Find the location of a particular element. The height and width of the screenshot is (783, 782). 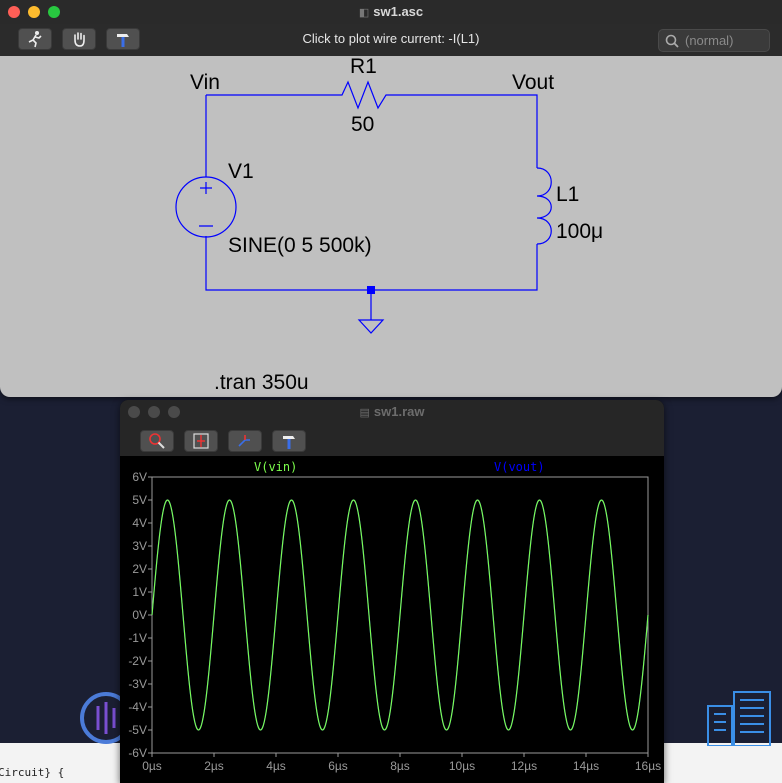

autorange-button is located at coordinates (201, 441).